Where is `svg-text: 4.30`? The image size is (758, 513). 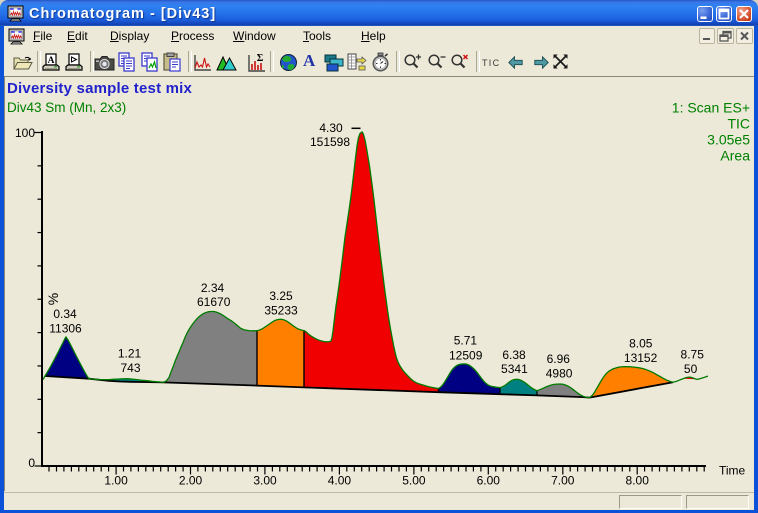 svg-text: 4.30 is located at coordinates (331, 128).